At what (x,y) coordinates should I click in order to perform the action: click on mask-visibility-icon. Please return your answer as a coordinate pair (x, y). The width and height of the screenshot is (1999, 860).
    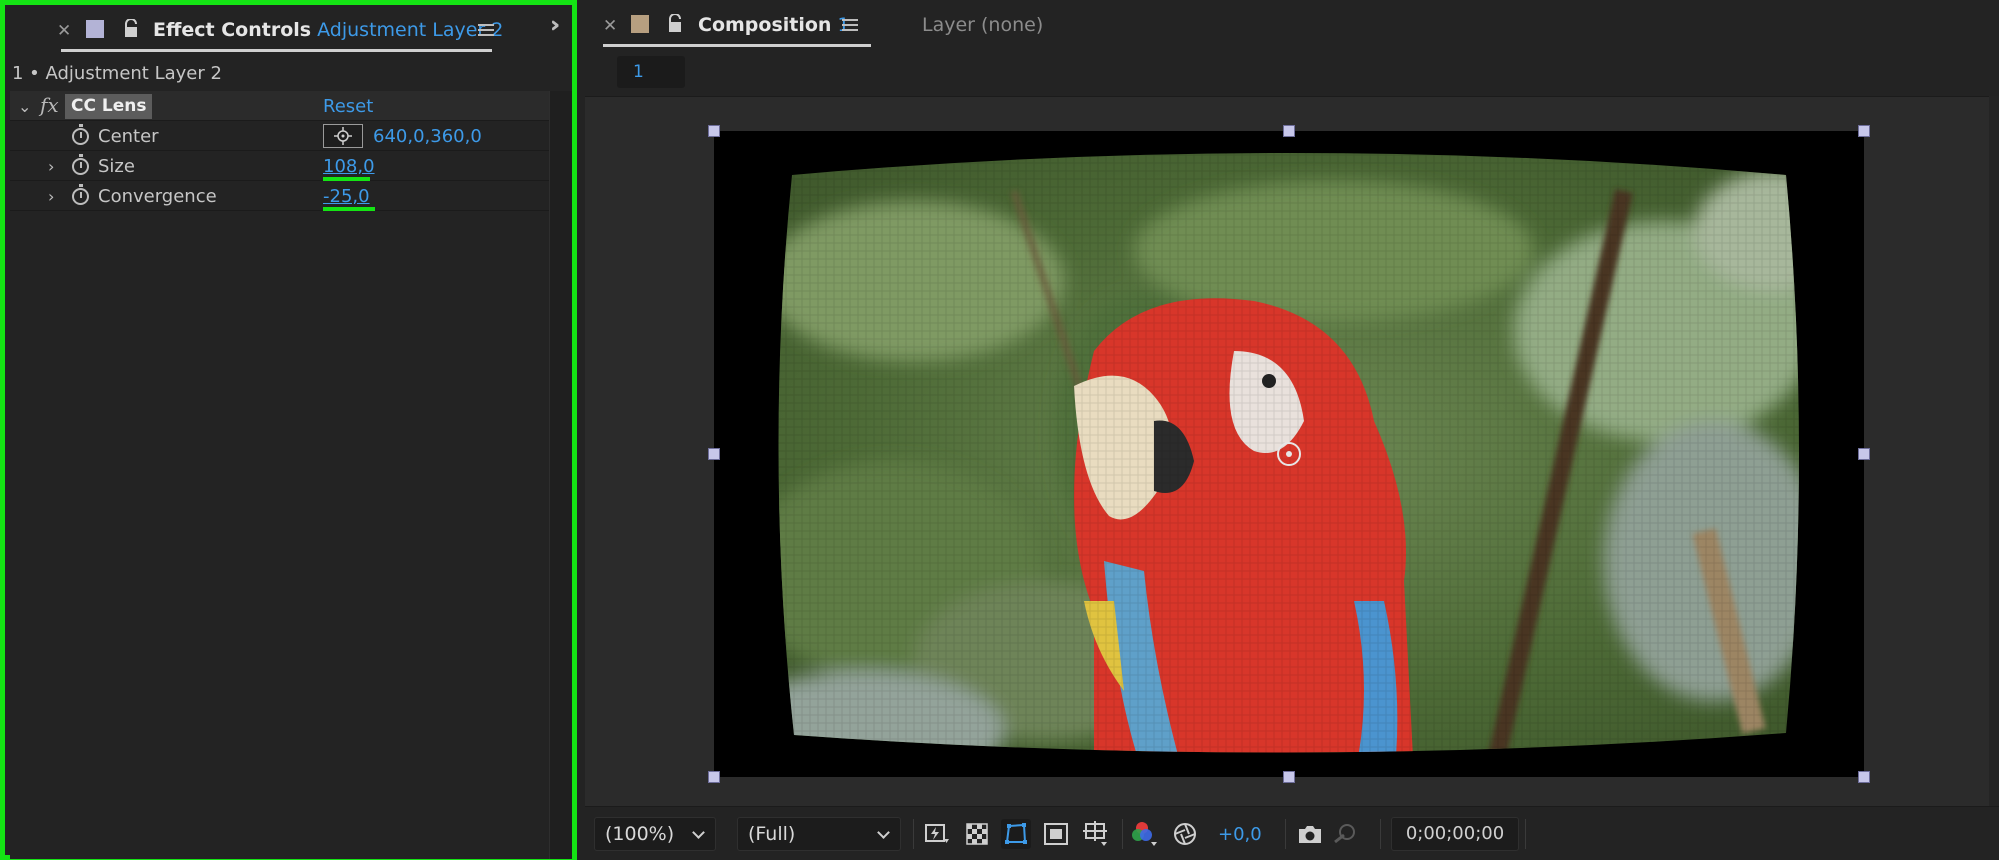
    Looking at the image, I should click on (1016, 834).